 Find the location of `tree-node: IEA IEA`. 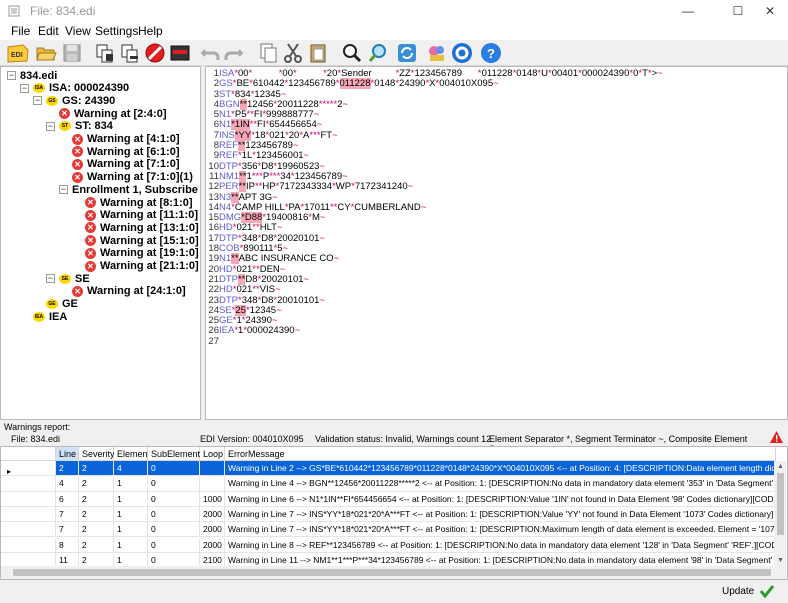

tree-node: IEA IEA is located at coordinates (43, 316).